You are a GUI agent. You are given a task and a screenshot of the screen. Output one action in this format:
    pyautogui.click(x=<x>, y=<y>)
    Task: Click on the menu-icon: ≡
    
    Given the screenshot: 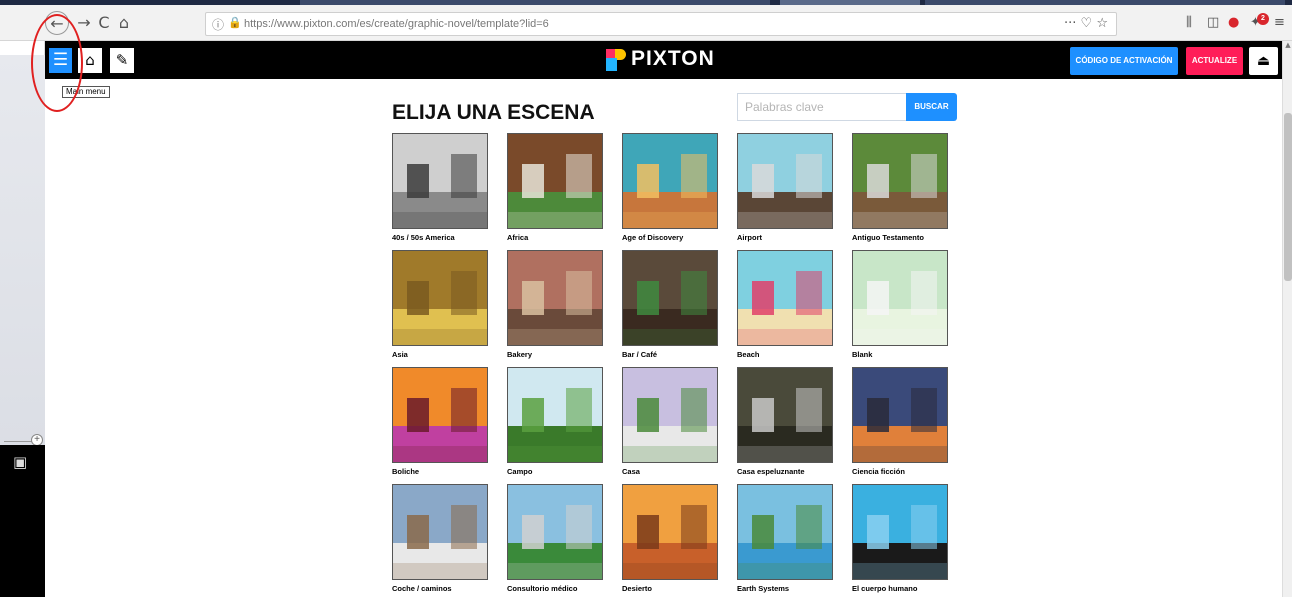 What is the action you would take?
    pyautogui.click(x=1279, y=22)
    